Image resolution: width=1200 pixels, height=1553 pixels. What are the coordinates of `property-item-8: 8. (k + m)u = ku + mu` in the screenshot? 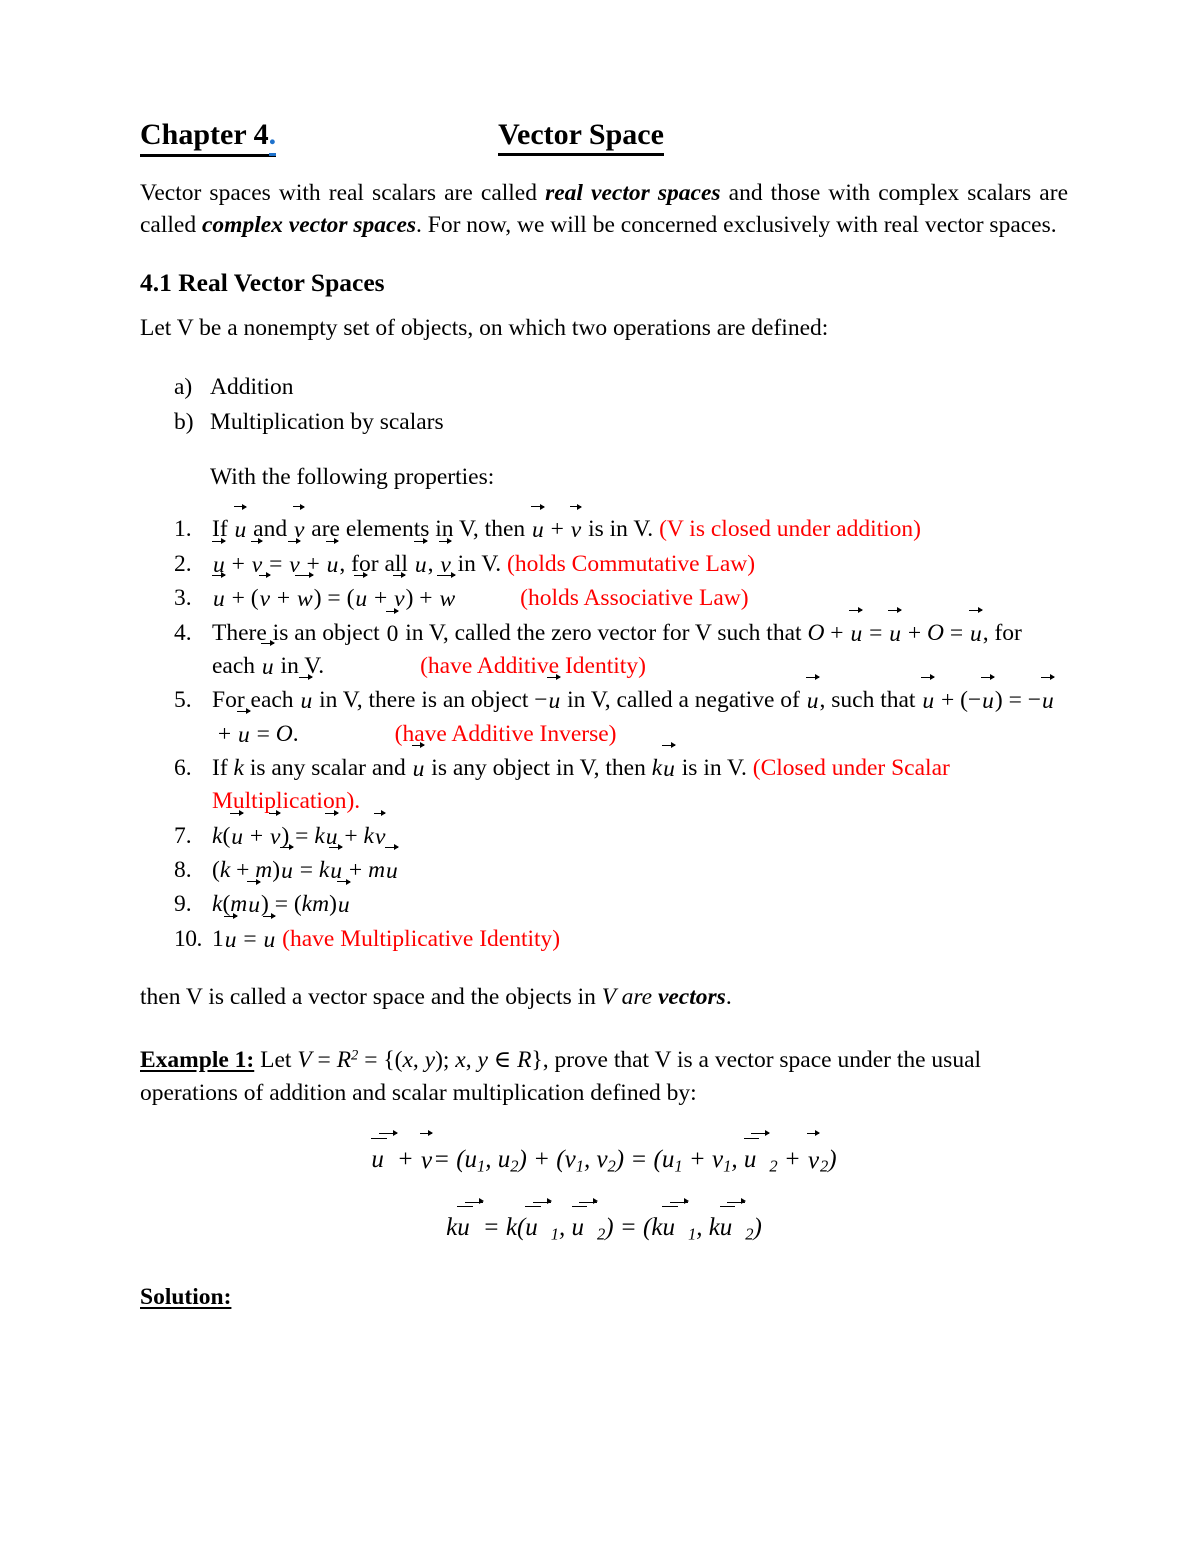 It's located at (604, 865).